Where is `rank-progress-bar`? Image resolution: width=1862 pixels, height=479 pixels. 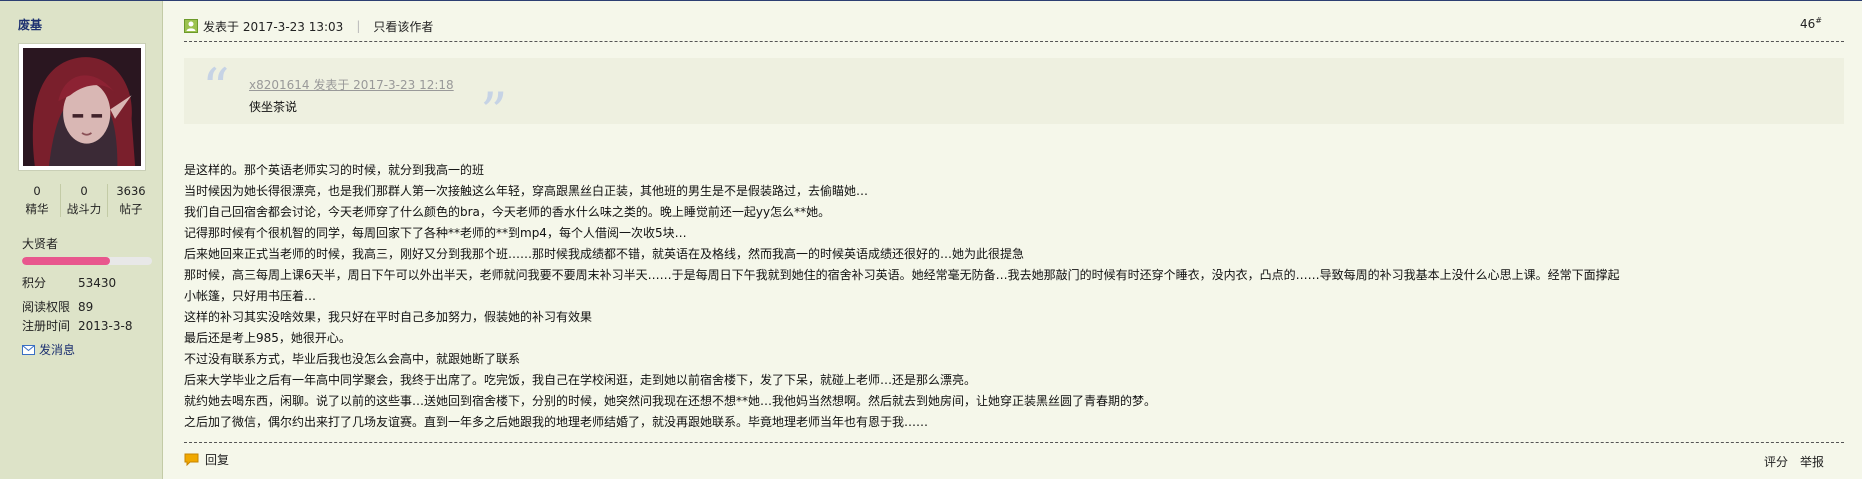 rank-progress-bar is located at coordinates (87, 261).